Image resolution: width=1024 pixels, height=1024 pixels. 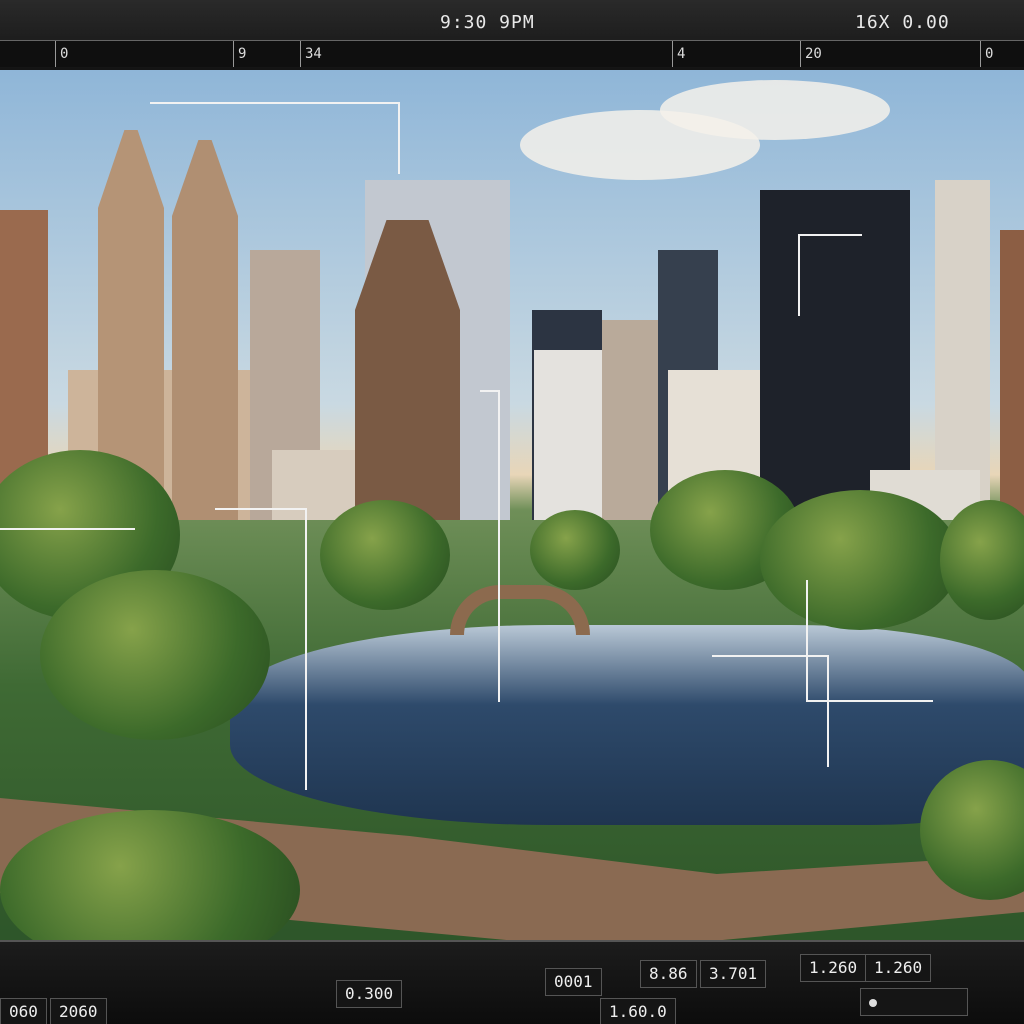 What do you see at coordinates (369, 994) in the screenshot?
I see `value-cell: 0.300` at bounding box center [369, 994].